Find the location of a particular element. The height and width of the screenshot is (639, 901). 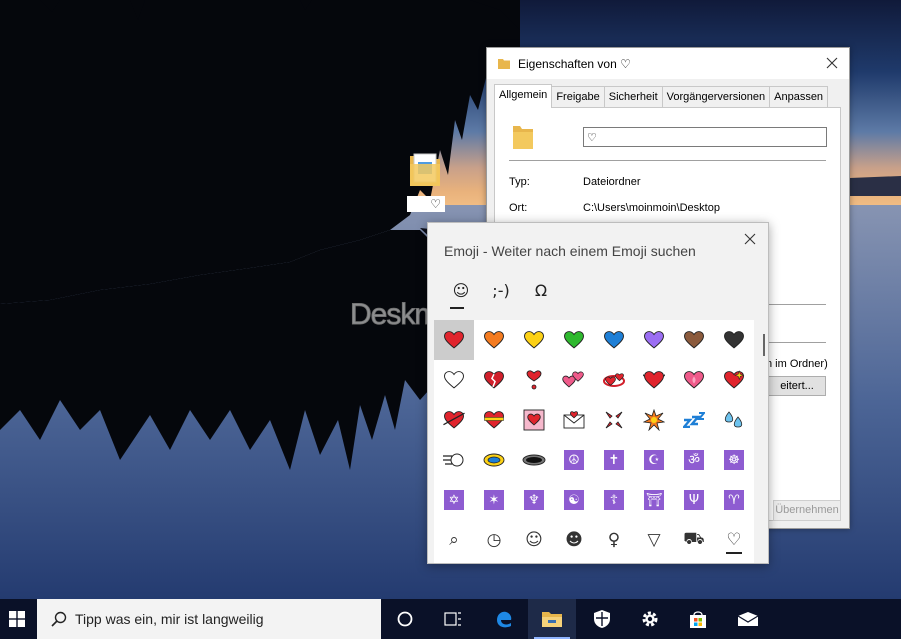

cortana-icon is located at coordinates (405, 619).